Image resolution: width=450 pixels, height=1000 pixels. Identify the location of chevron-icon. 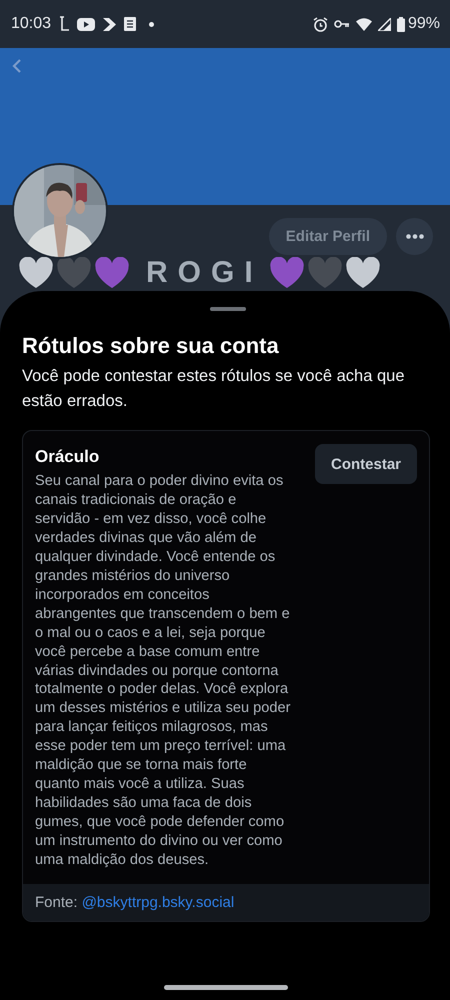
(110, 24).